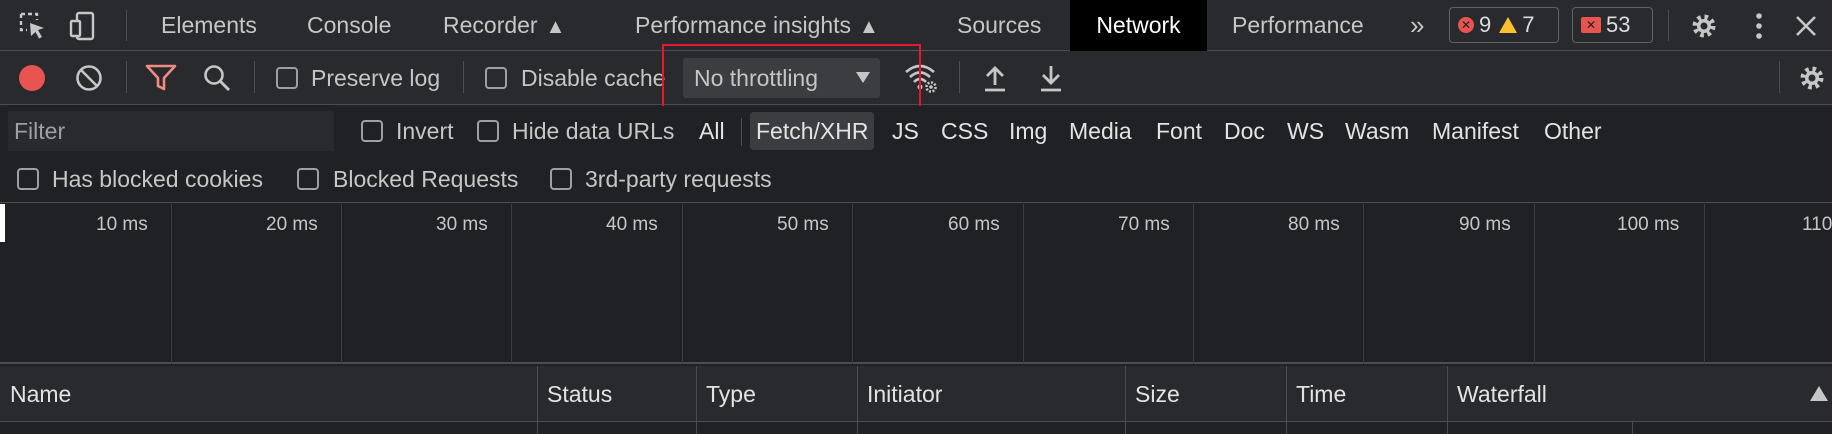 The height and width of the screenshot is (434, 1832). I want to click on column-header-waterfall-label: Waterfall, so click(1502, 394).